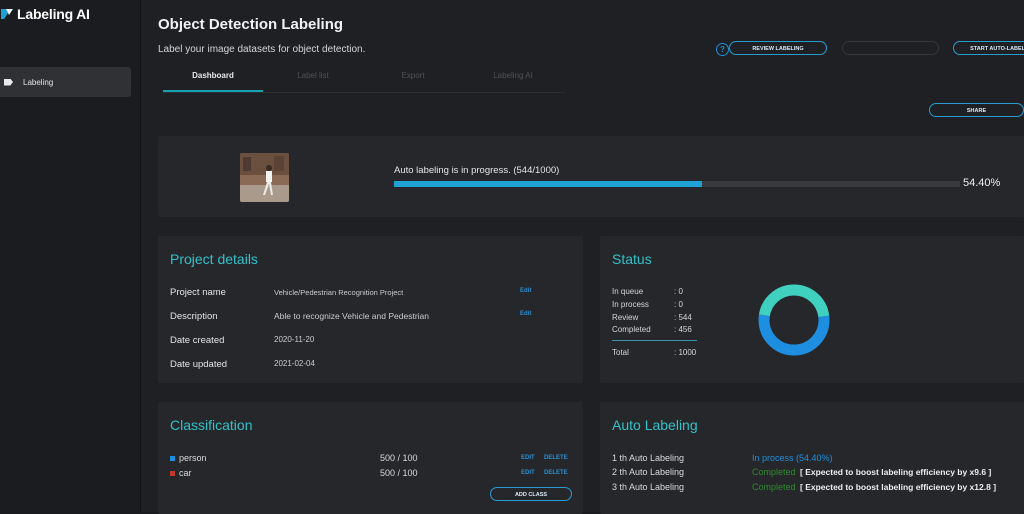 The image size is (1024, 514). I want to click on dataset-thumbnail, so click(264, 177).